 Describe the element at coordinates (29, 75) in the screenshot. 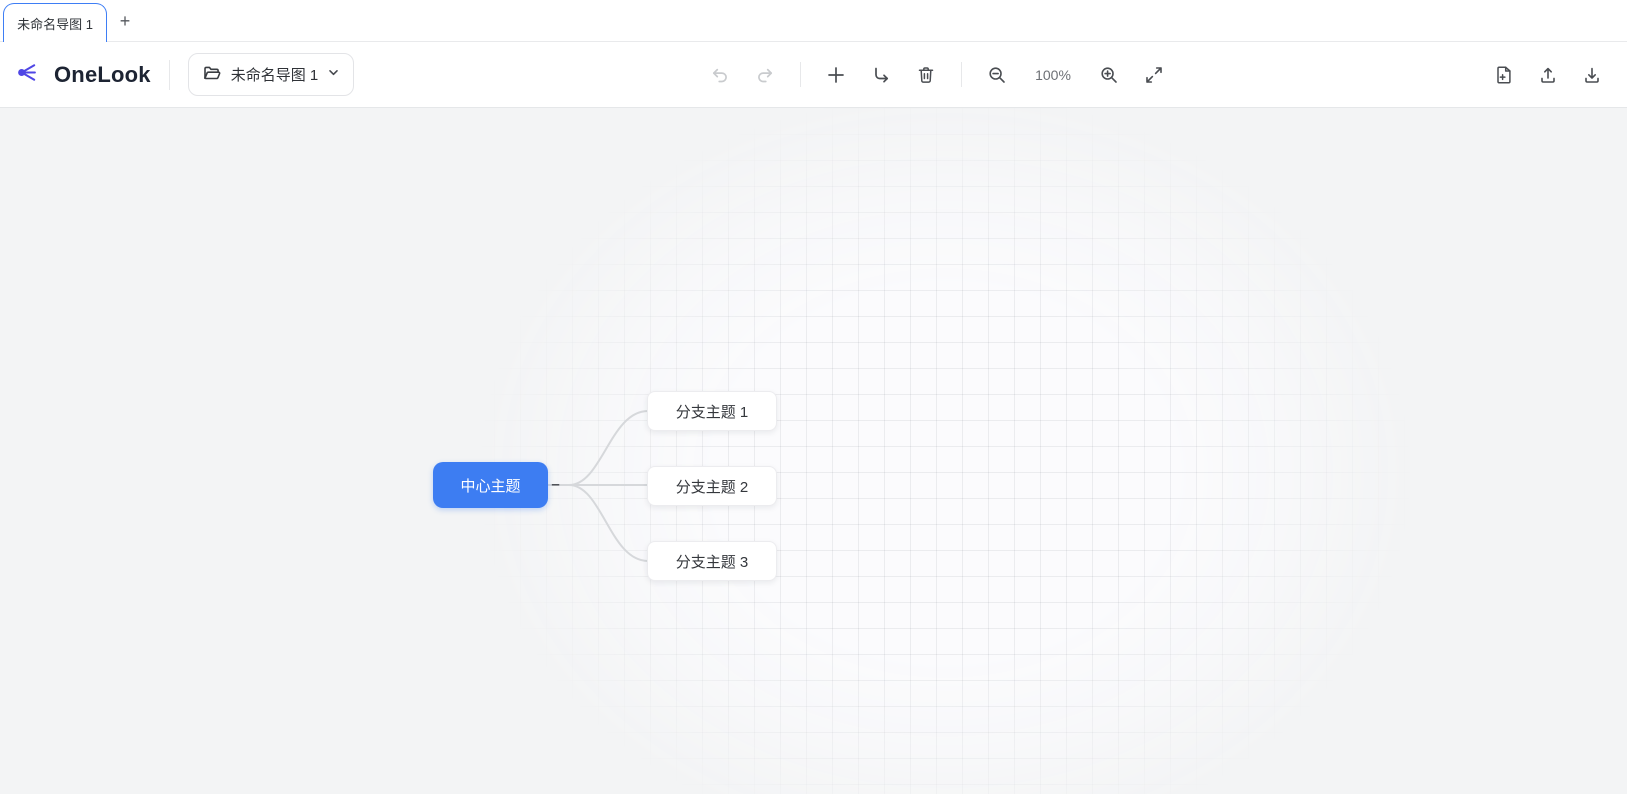

I see `mindmap-logo-icon` at that location.